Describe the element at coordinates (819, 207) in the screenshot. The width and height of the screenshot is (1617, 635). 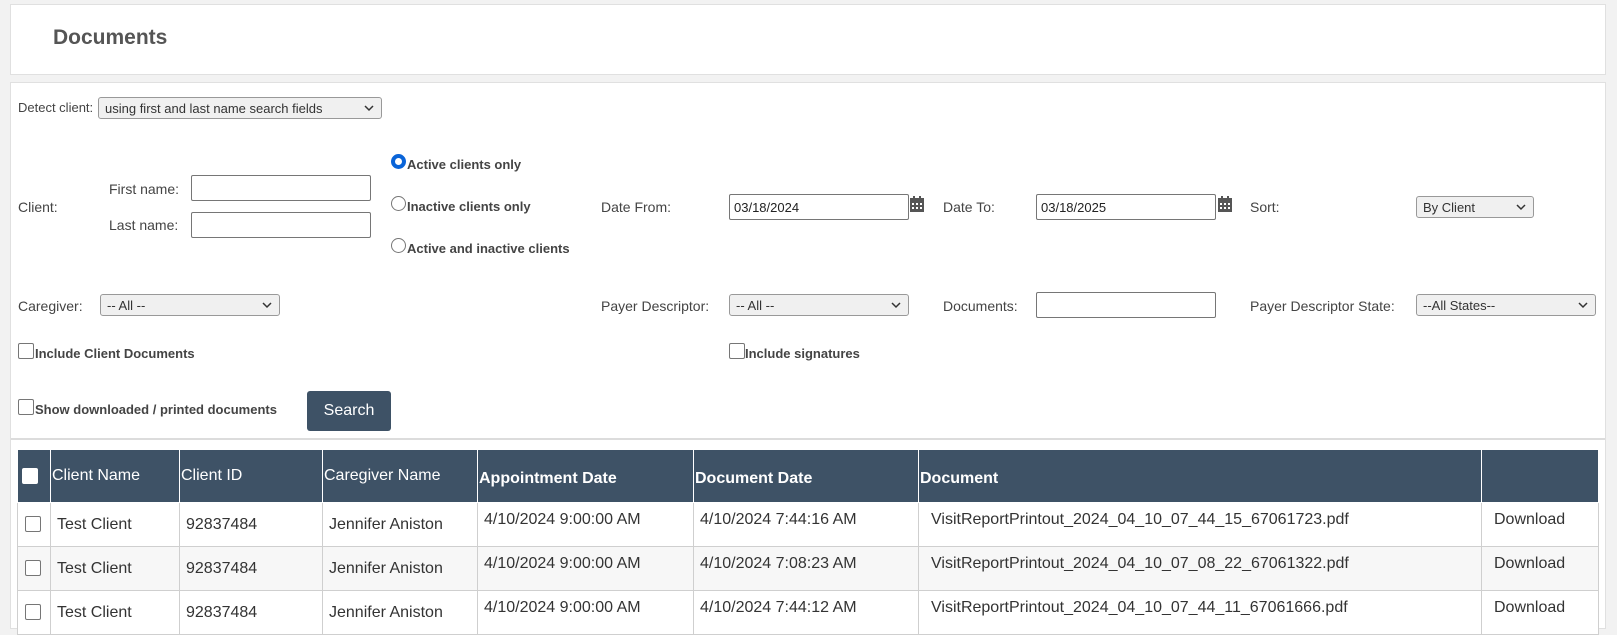
I see `date-from-input` at that location.